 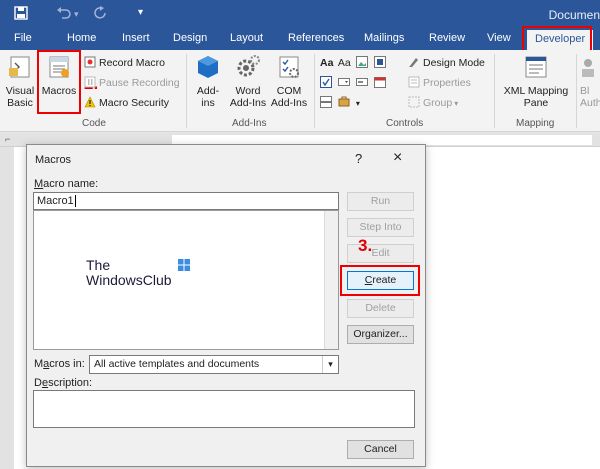 I want to click on word-add-ins-button: Word Add-Ins, so click(x=248, y=81).